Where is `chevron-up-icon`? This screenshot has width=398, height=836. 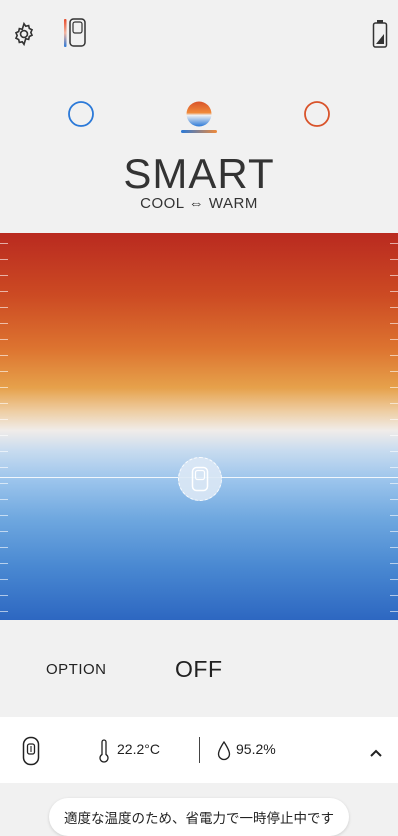 chevron-up-icon is located at coordinates (376, 754).